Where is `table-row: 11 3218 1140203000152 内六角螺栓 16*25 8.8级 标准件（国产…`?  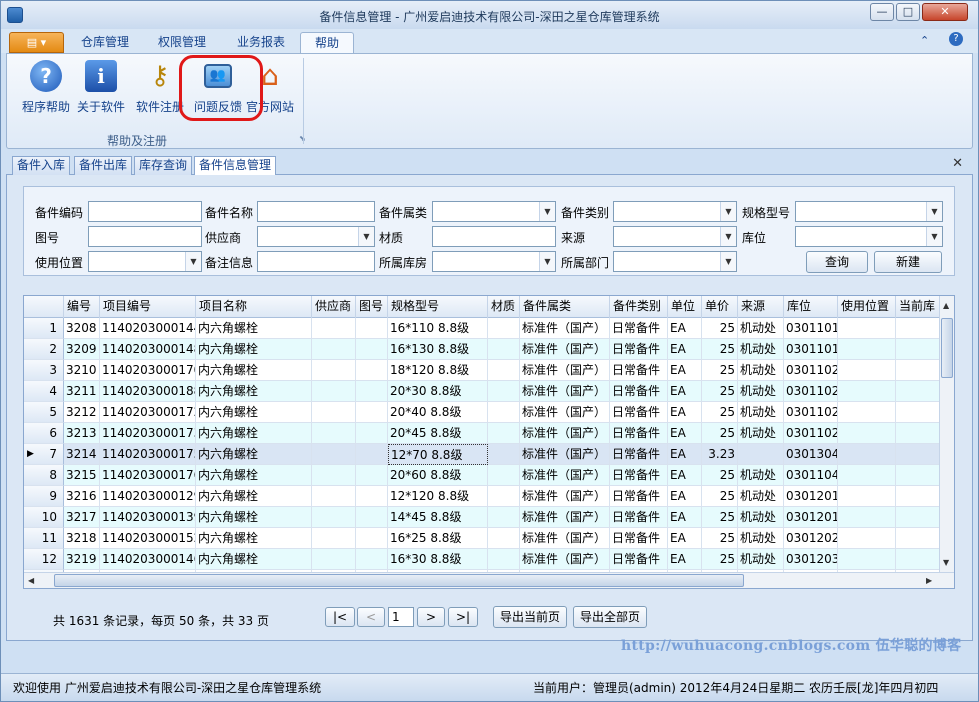
table-row: 11 3218 1140203000152 内六角螺栓 16*25 8.8级 标准件（国产… is located at coordinates (489, 538).